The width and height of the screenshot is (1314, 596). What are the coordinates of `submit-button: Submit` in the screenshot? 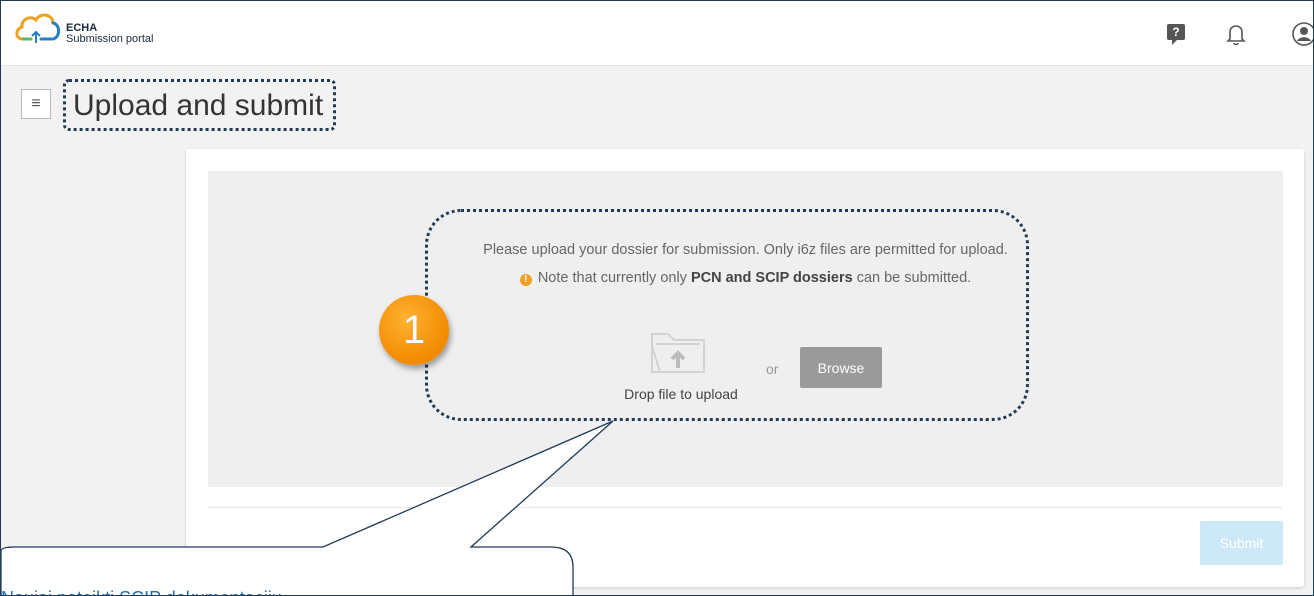 It's located at (1241, 543).